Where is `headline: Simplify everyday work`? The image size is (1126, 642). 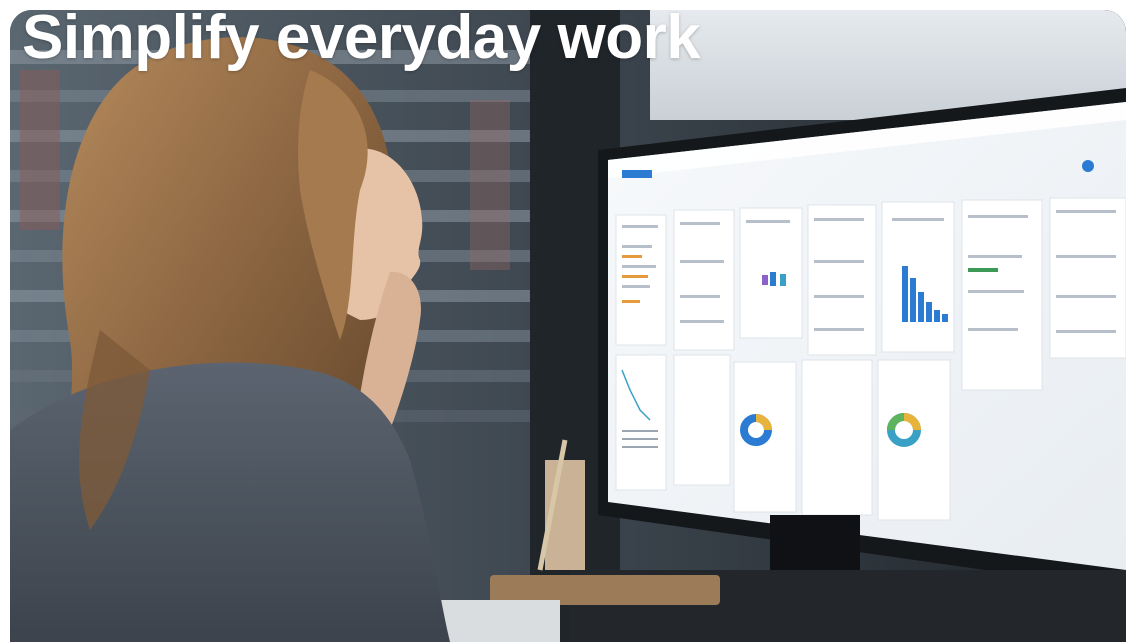
headline: Simplify everyday work is located at coordinates (361, 41).